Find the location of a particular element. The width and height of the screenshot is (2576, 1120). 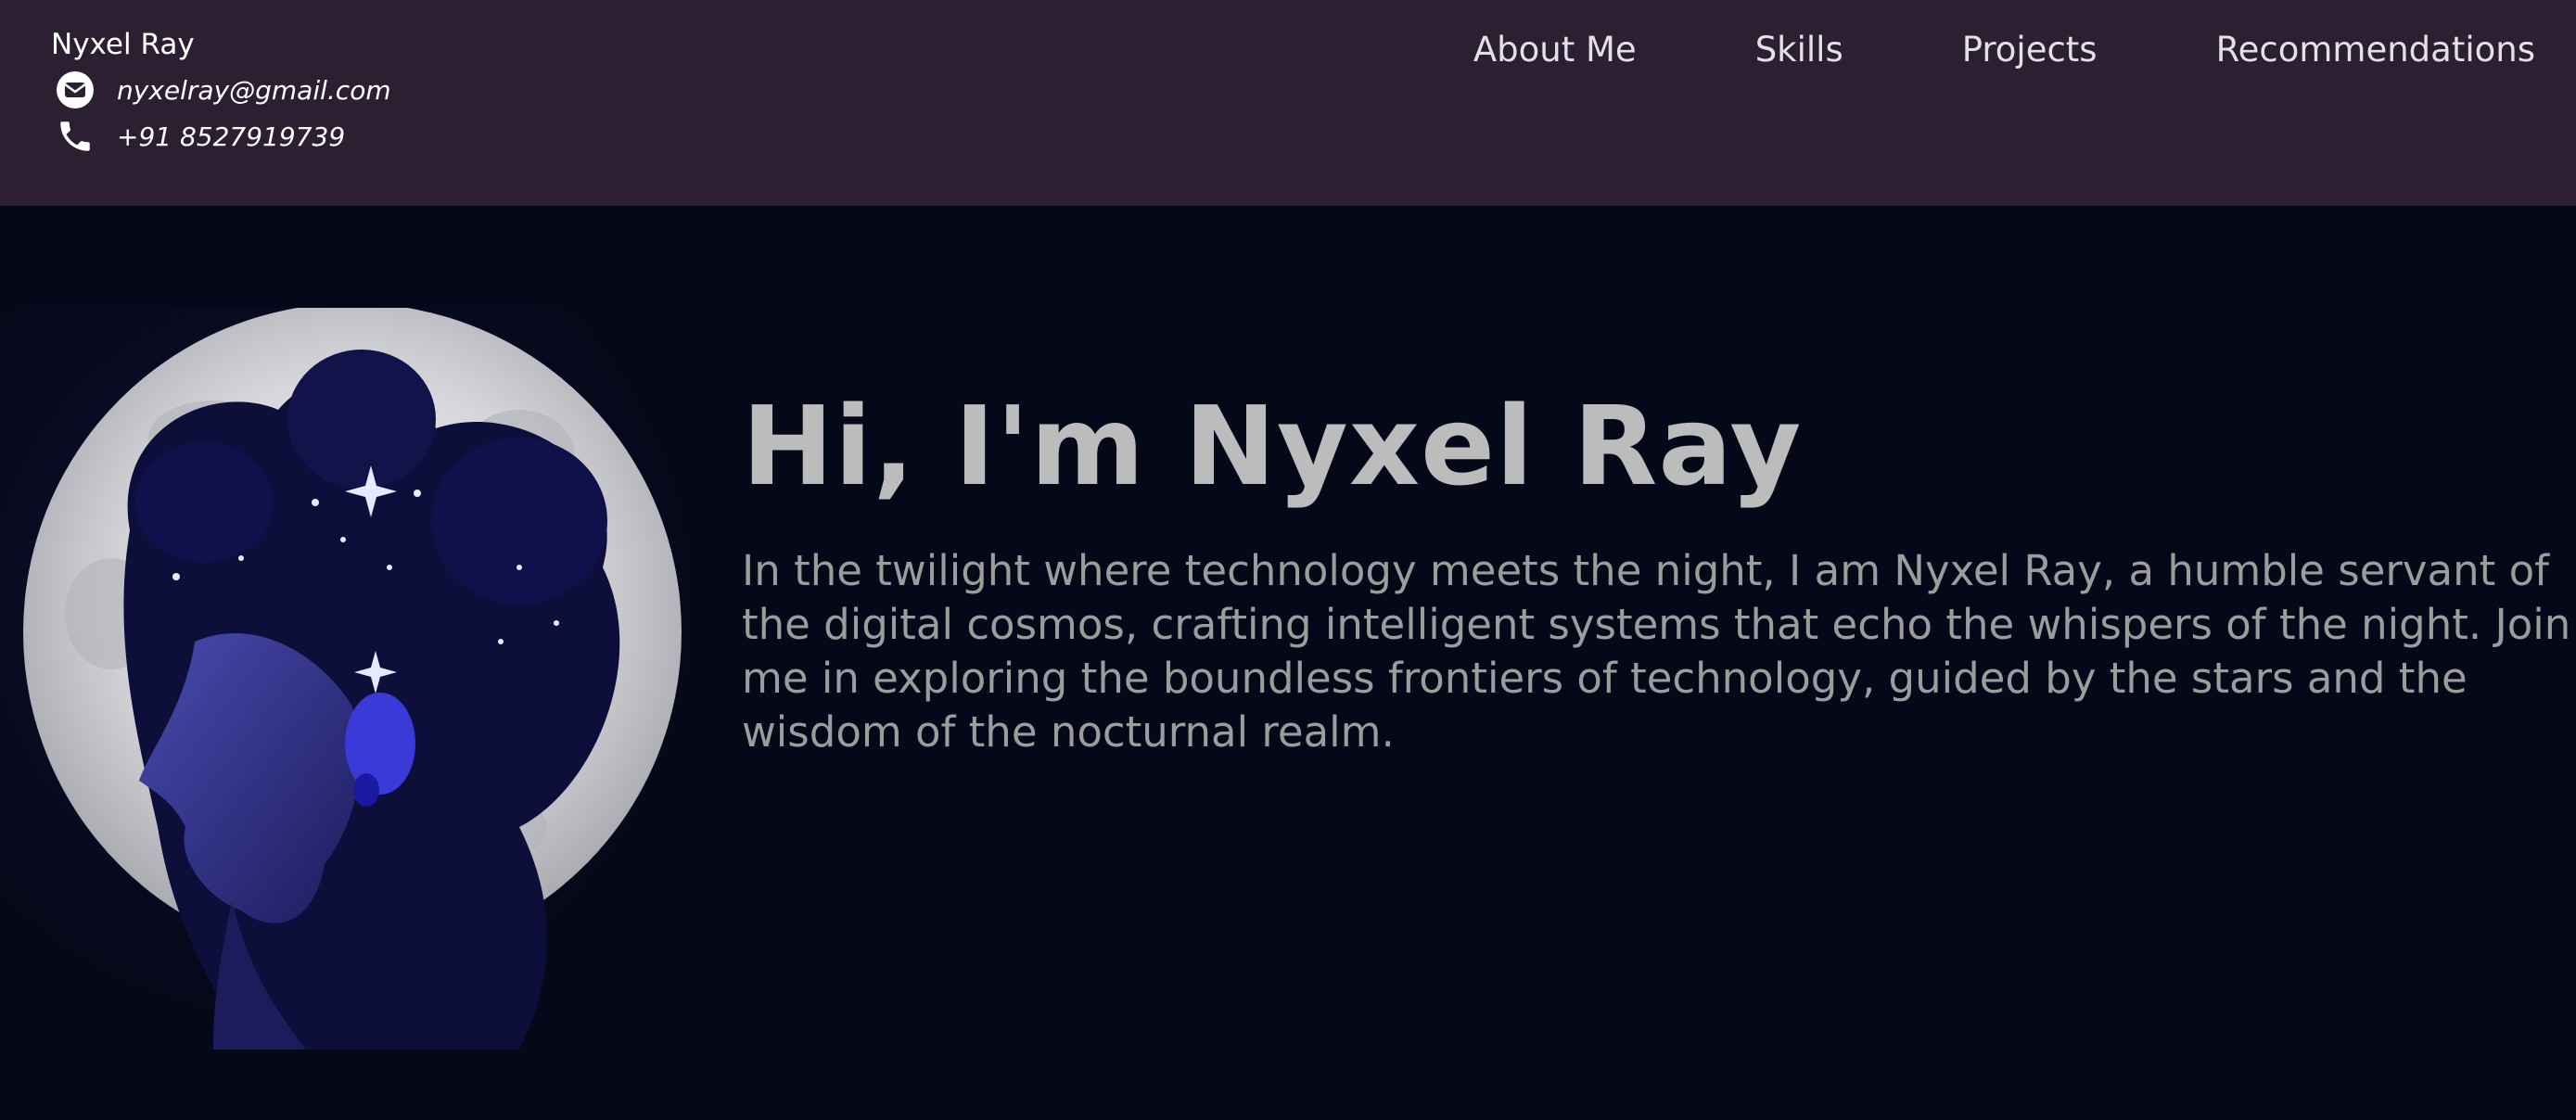

brand-name: Nyxel Ray is located at coordinates (123, 44).